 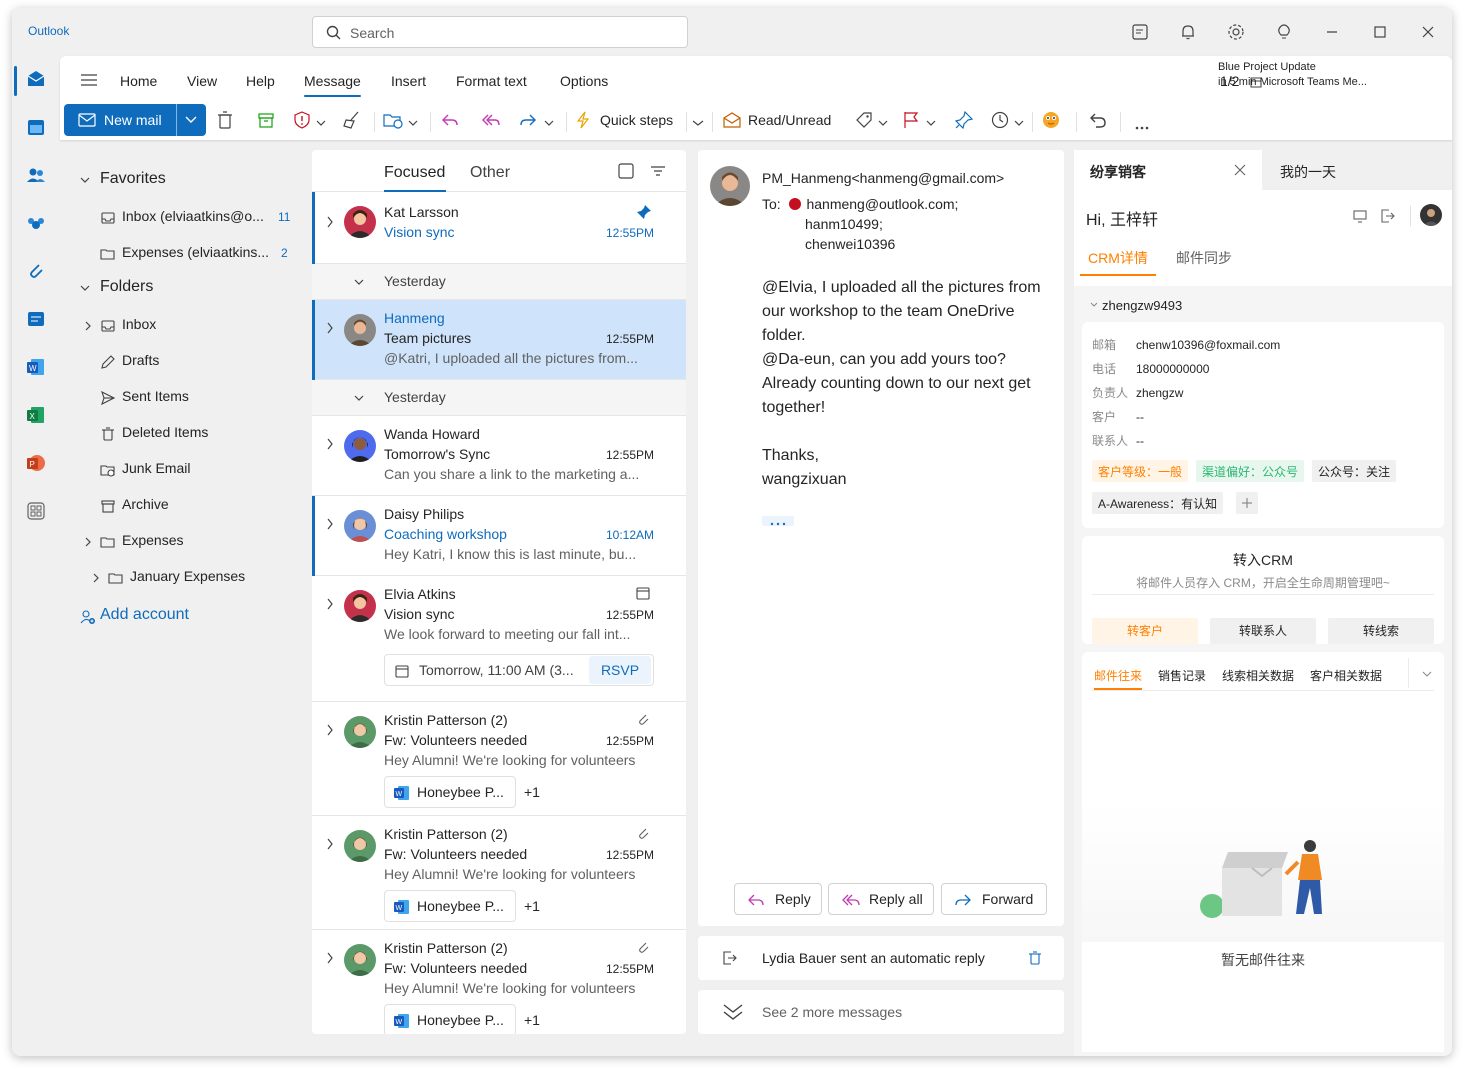 What do you see at coordinates (36, 415) in the screenshot?
I see `excel-icon: X` at bounding box center [36, 415].